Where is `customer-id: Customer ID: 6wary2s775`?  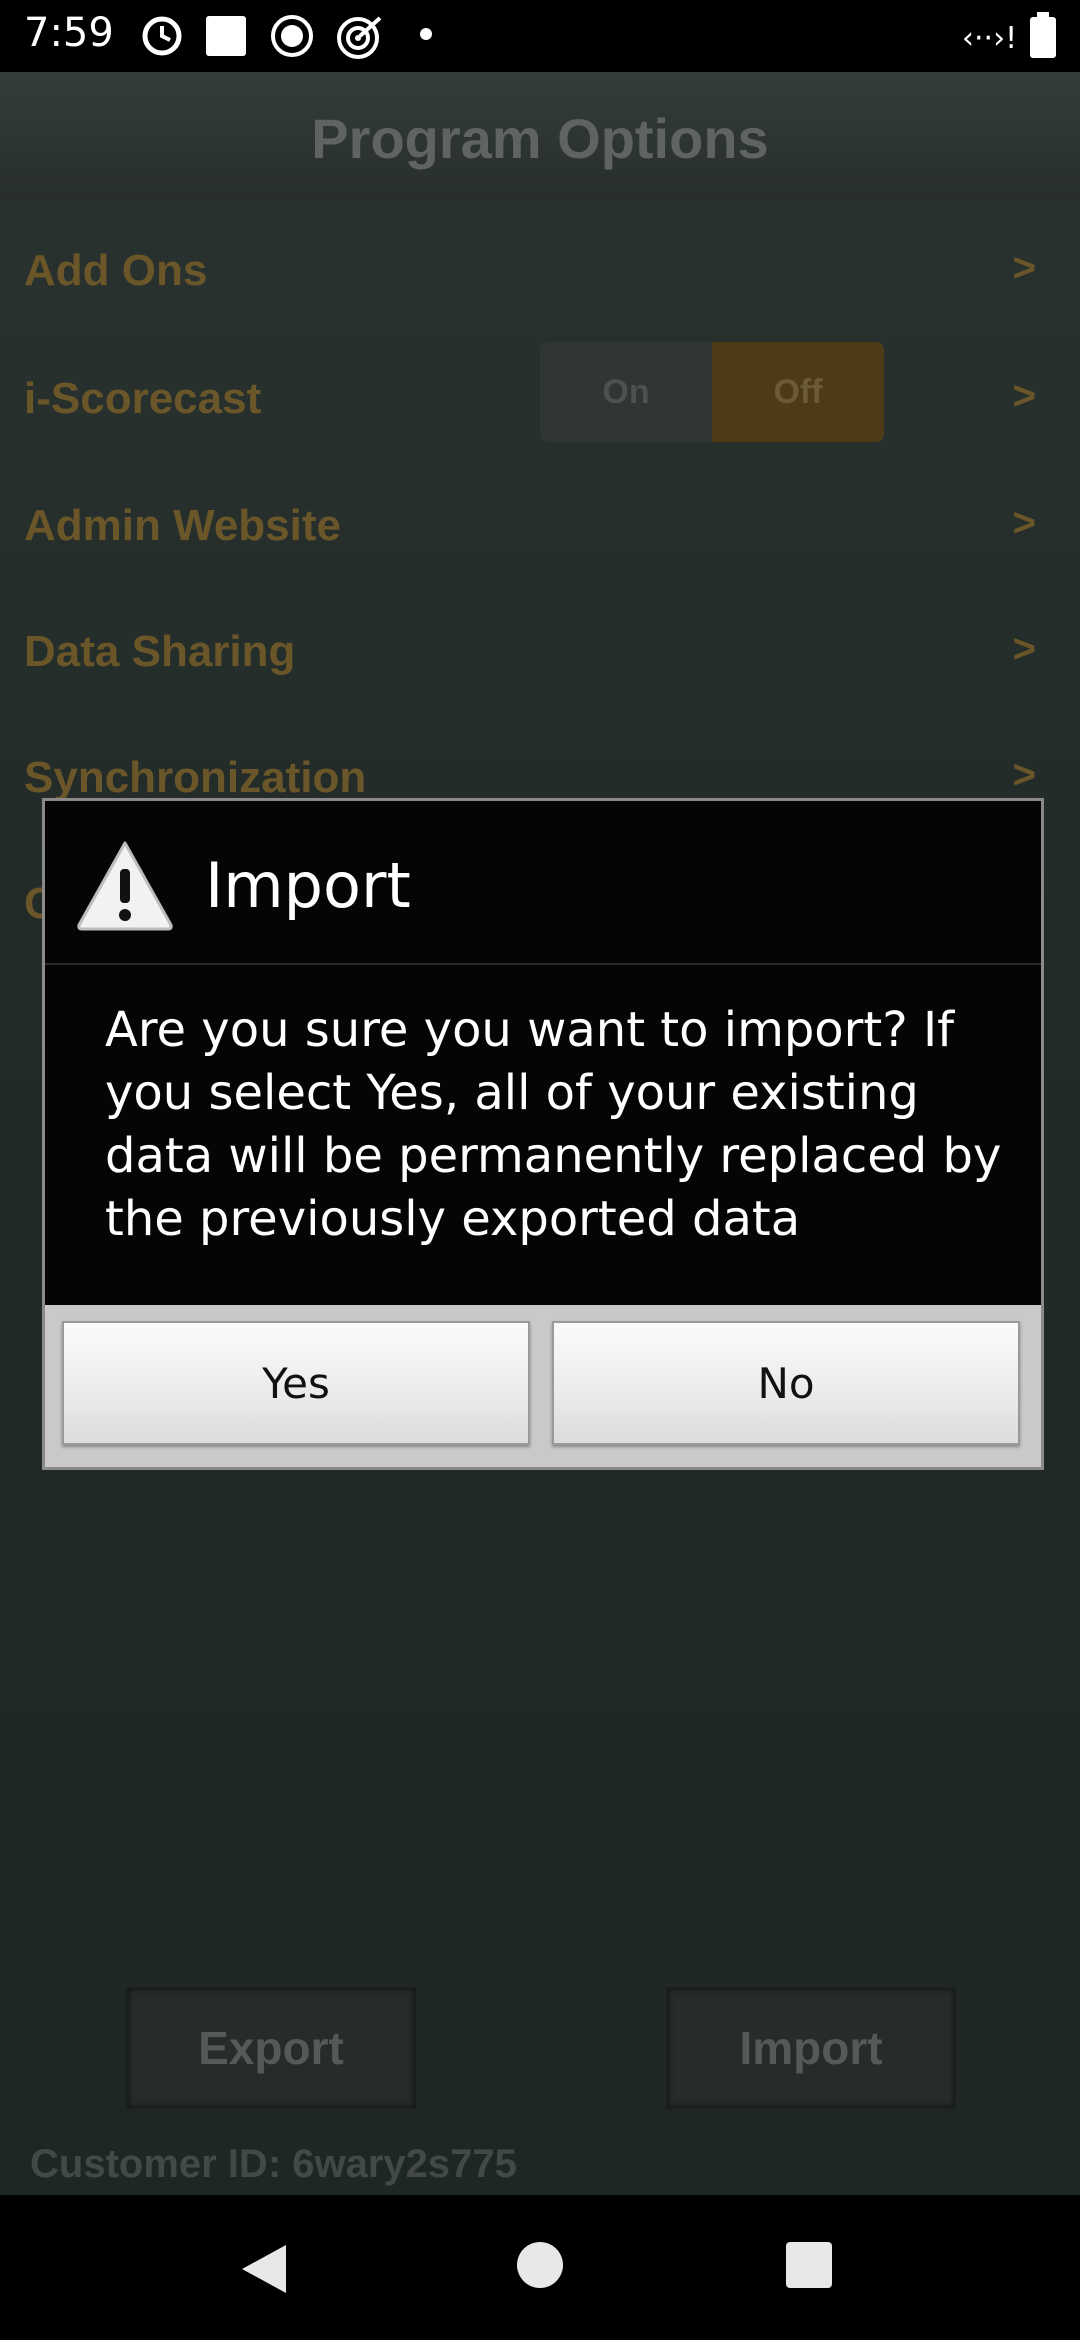
customer-id: Customer ID: 6wary2s775 is located at coordinates (273, 2164).